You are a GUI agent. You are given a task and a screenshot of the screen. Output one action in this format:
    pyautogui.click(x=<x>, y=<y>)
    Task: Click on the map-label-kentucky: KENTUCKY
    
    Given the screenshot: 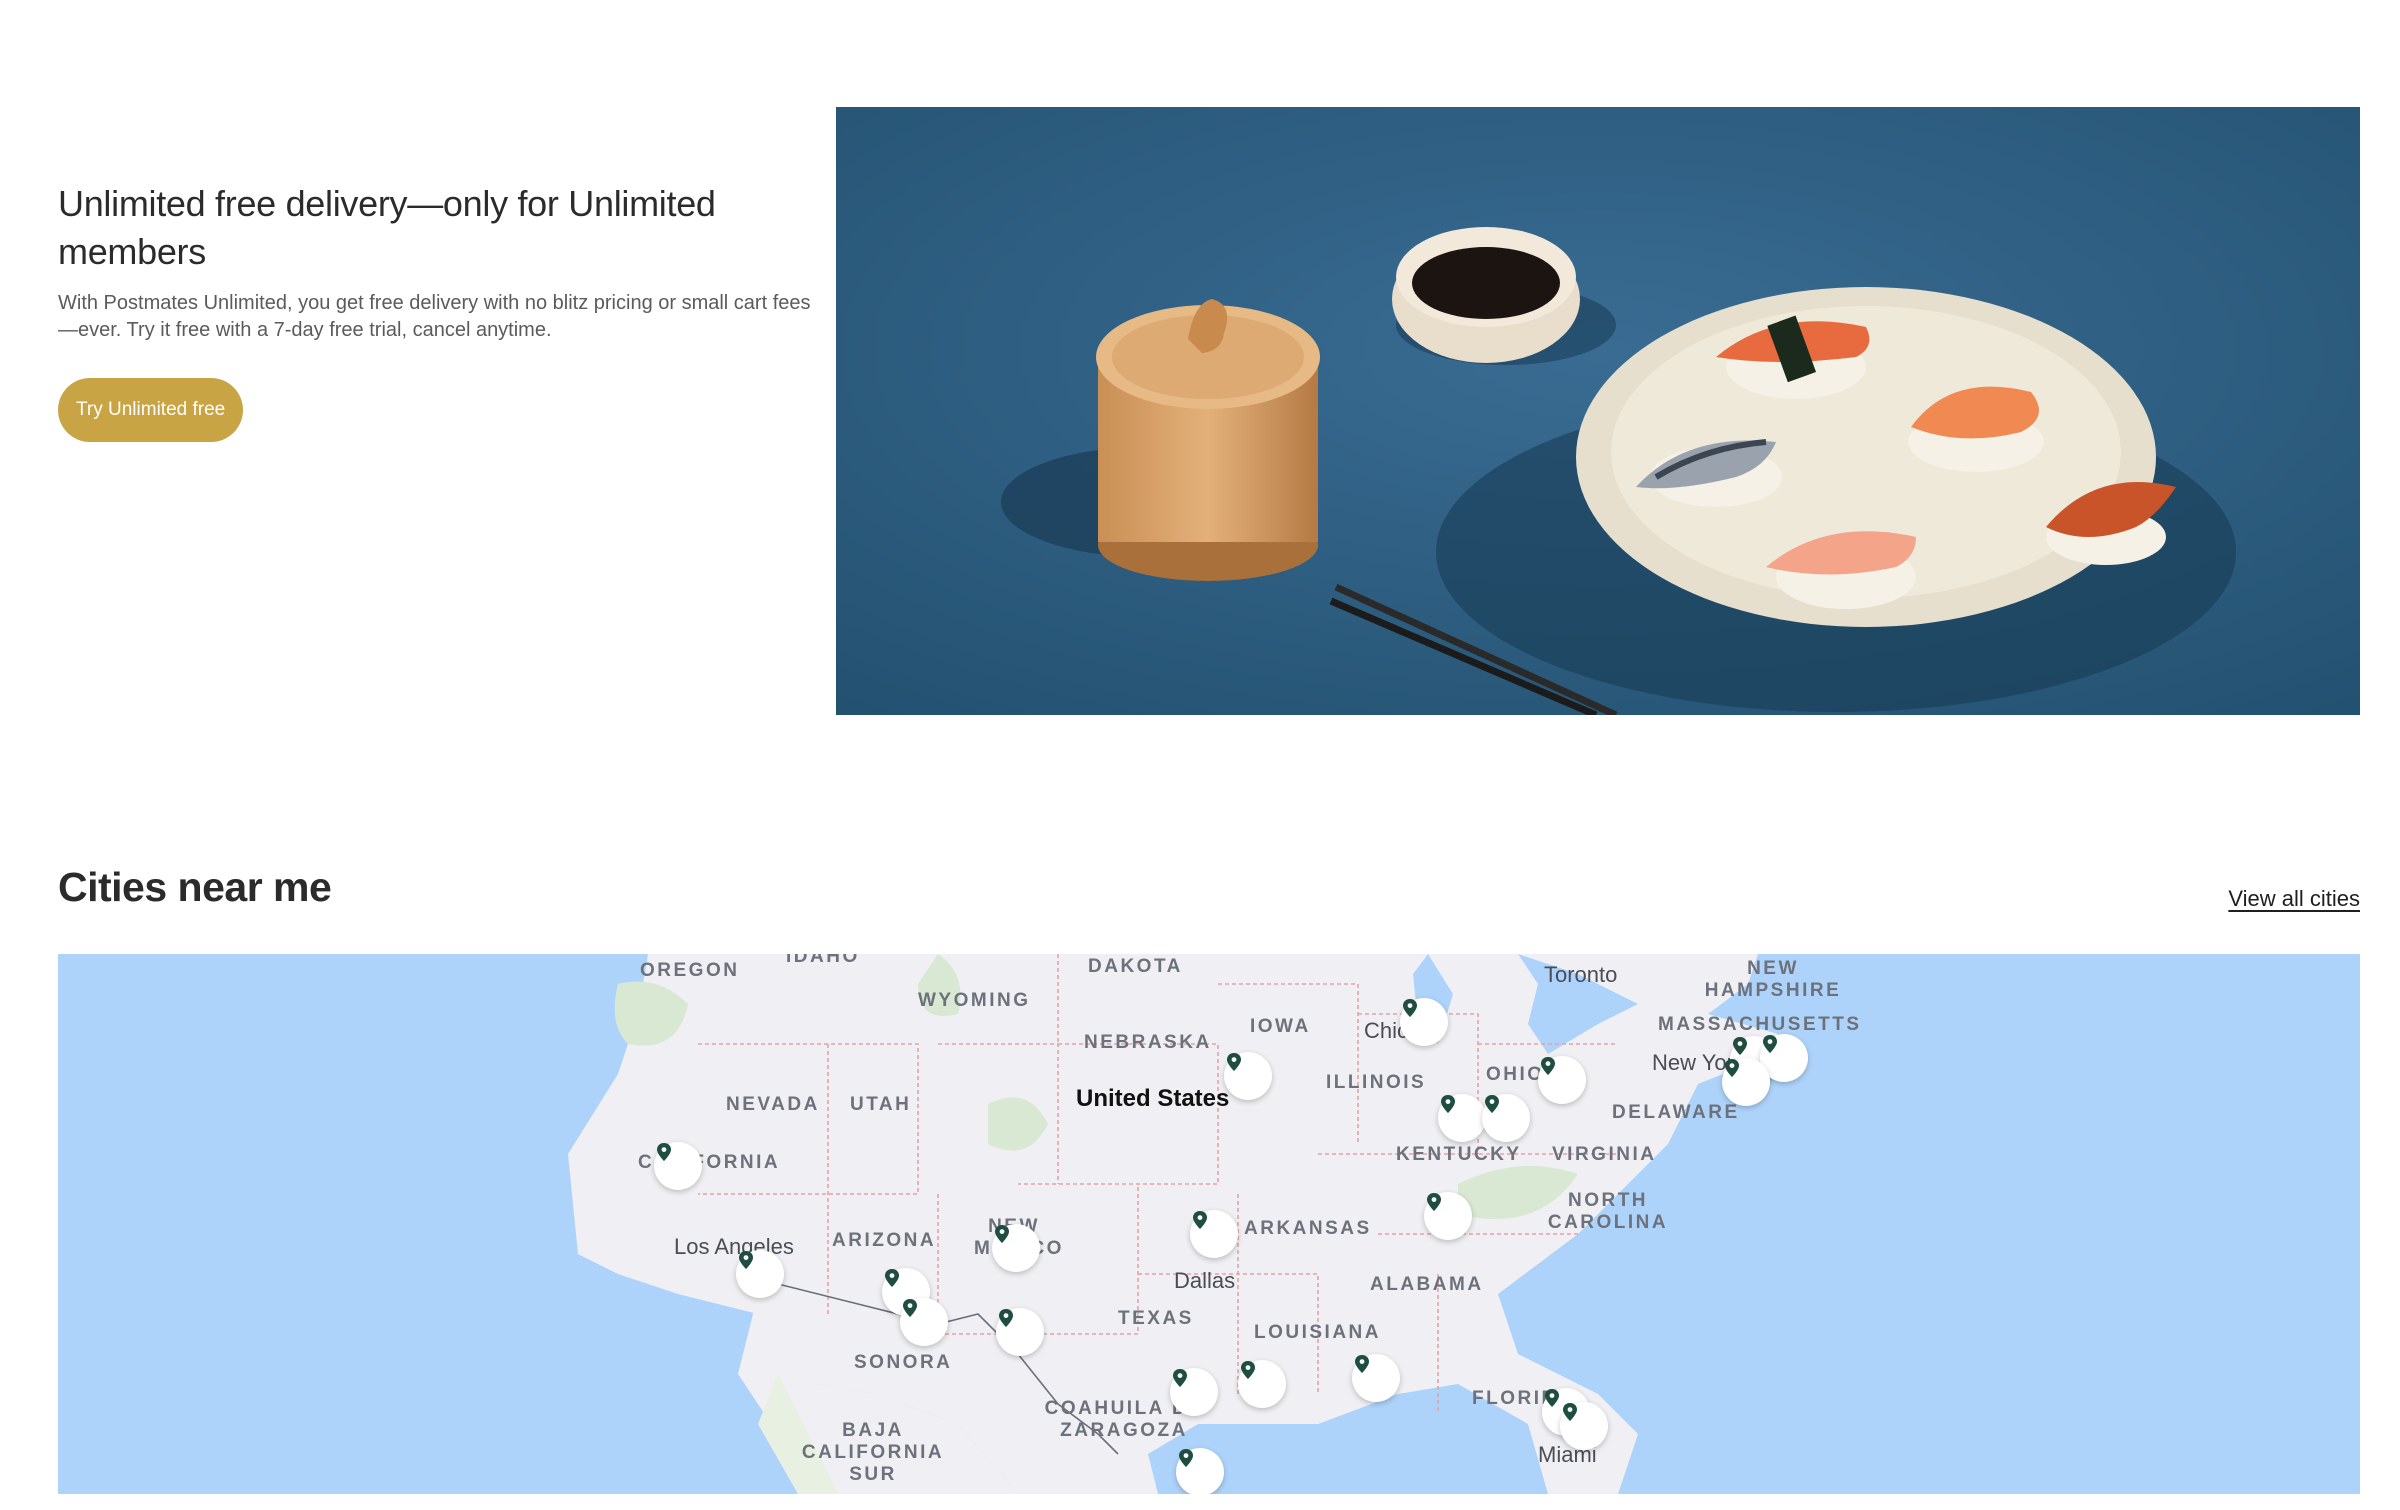 What is the action you would take?
    pyautogui.click(x=1459, y=1154)
    